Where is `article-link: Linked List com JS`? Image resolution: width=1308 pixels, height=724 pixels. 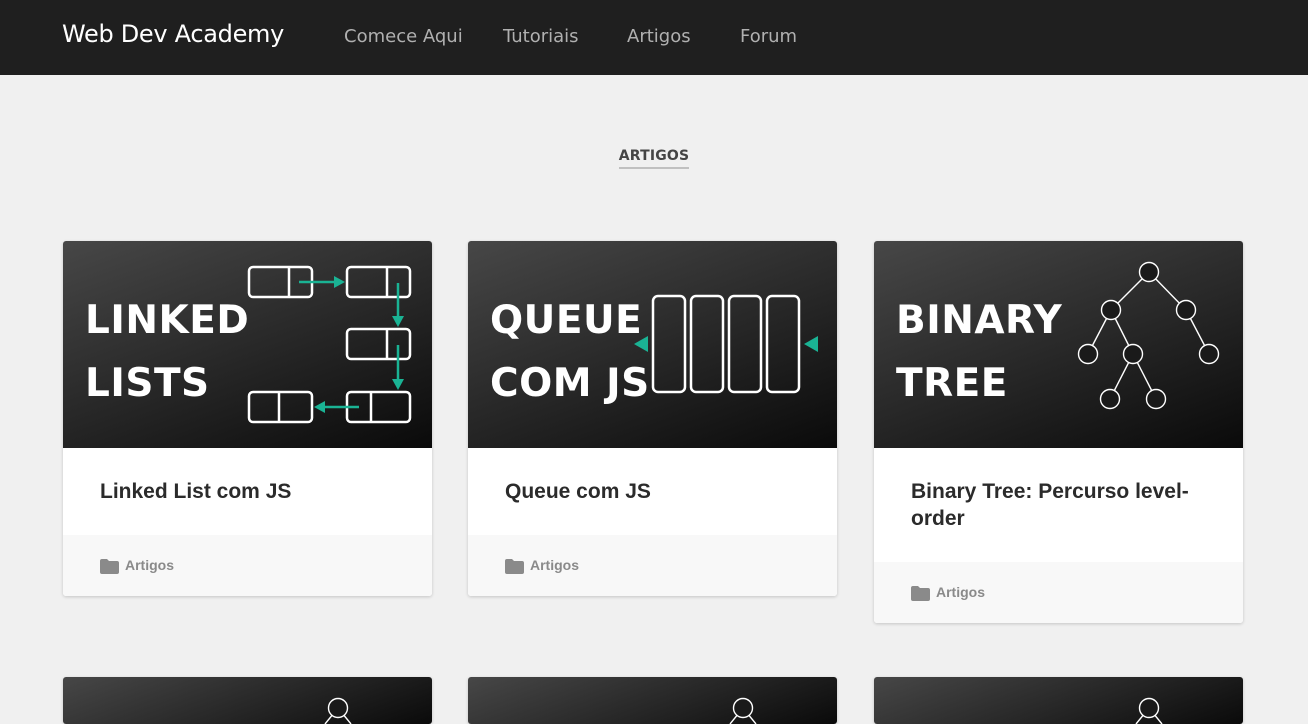 article-link: Linked List com JS is located at coordinates (195, 491).